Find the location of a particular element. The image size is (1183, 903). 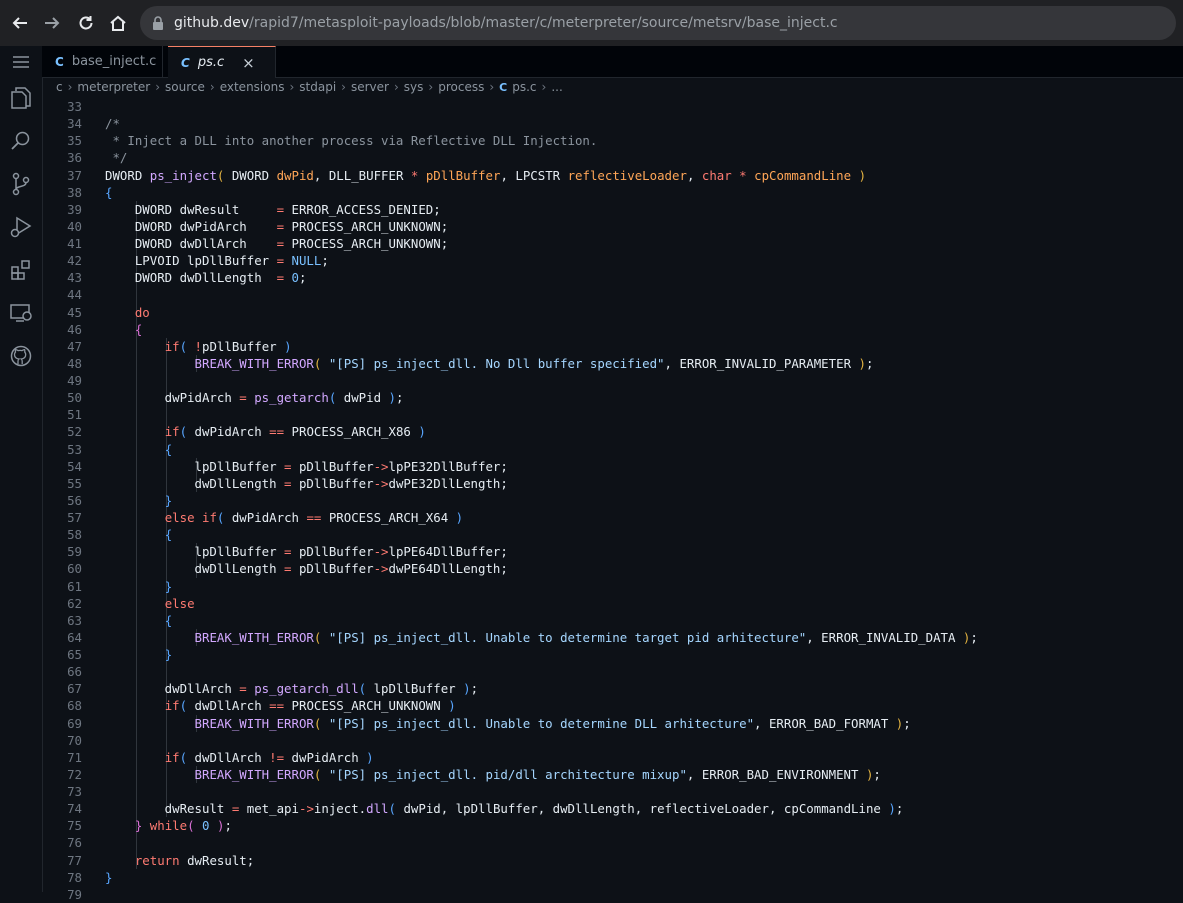

code-line: 76 is located at coordinates (612, 843).